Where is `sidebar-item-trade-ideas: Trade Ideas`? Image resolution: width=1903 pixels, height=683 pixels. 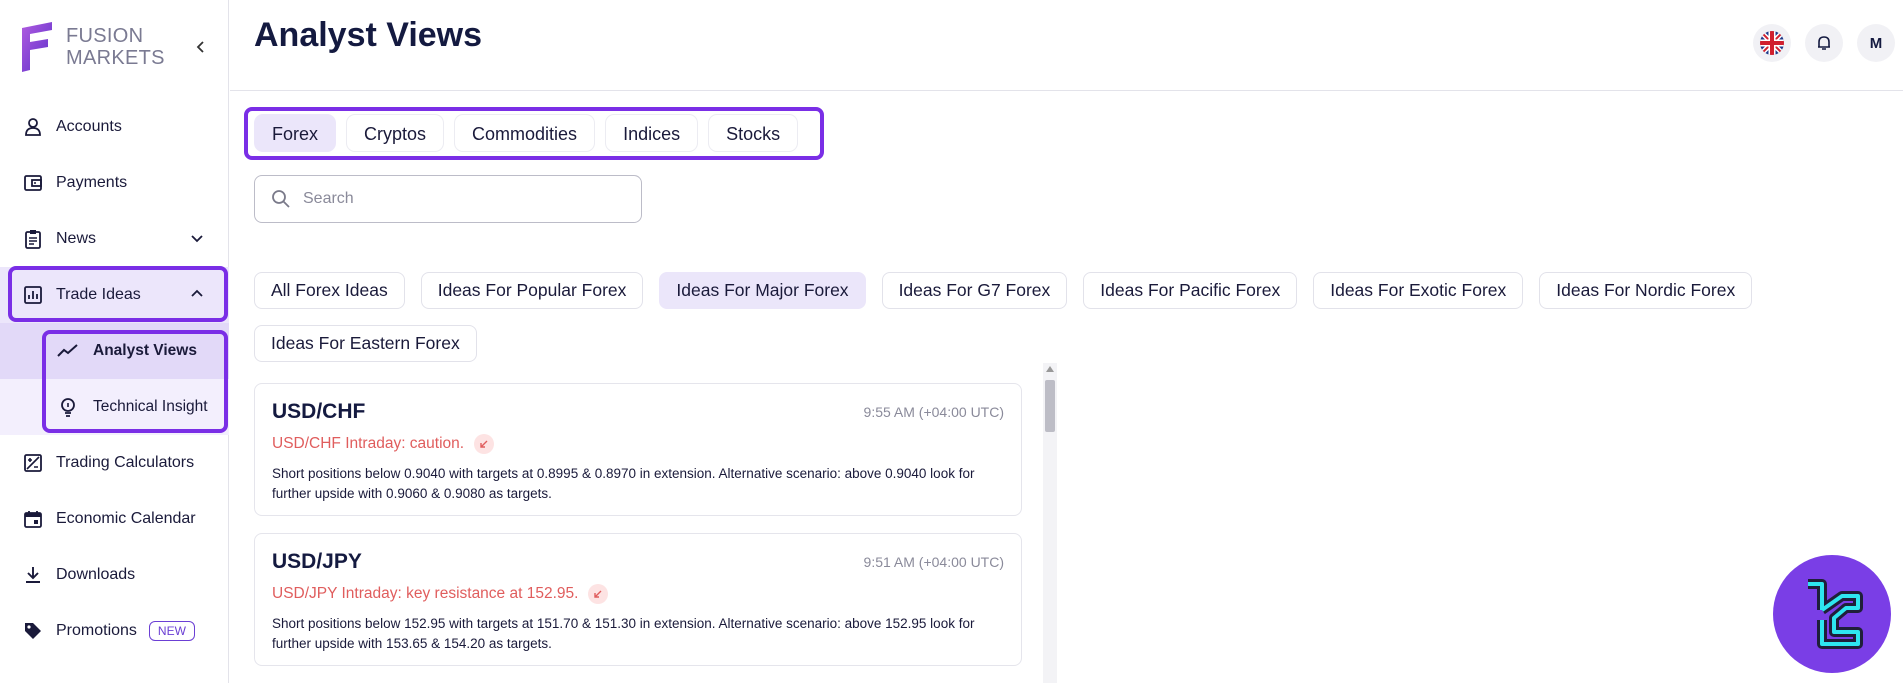
sidebar-item-trade-ideas: Trade Ideas is located at coordinates (114, 295).